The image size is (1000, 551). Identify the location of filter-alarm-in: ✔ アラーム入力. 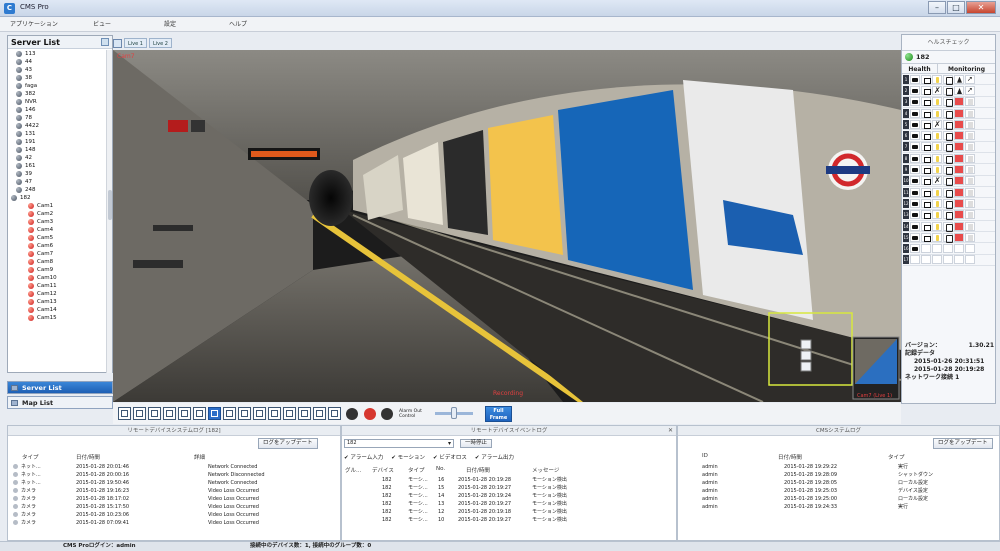
(363, 457).